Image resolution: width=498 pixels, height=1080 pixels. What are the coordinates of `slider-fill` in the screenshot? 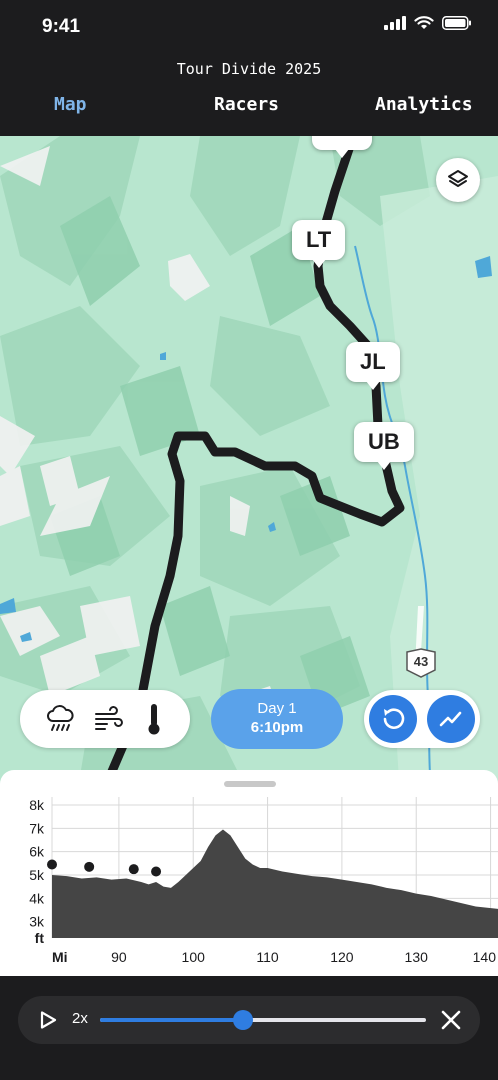 It's located at (172, 1020).